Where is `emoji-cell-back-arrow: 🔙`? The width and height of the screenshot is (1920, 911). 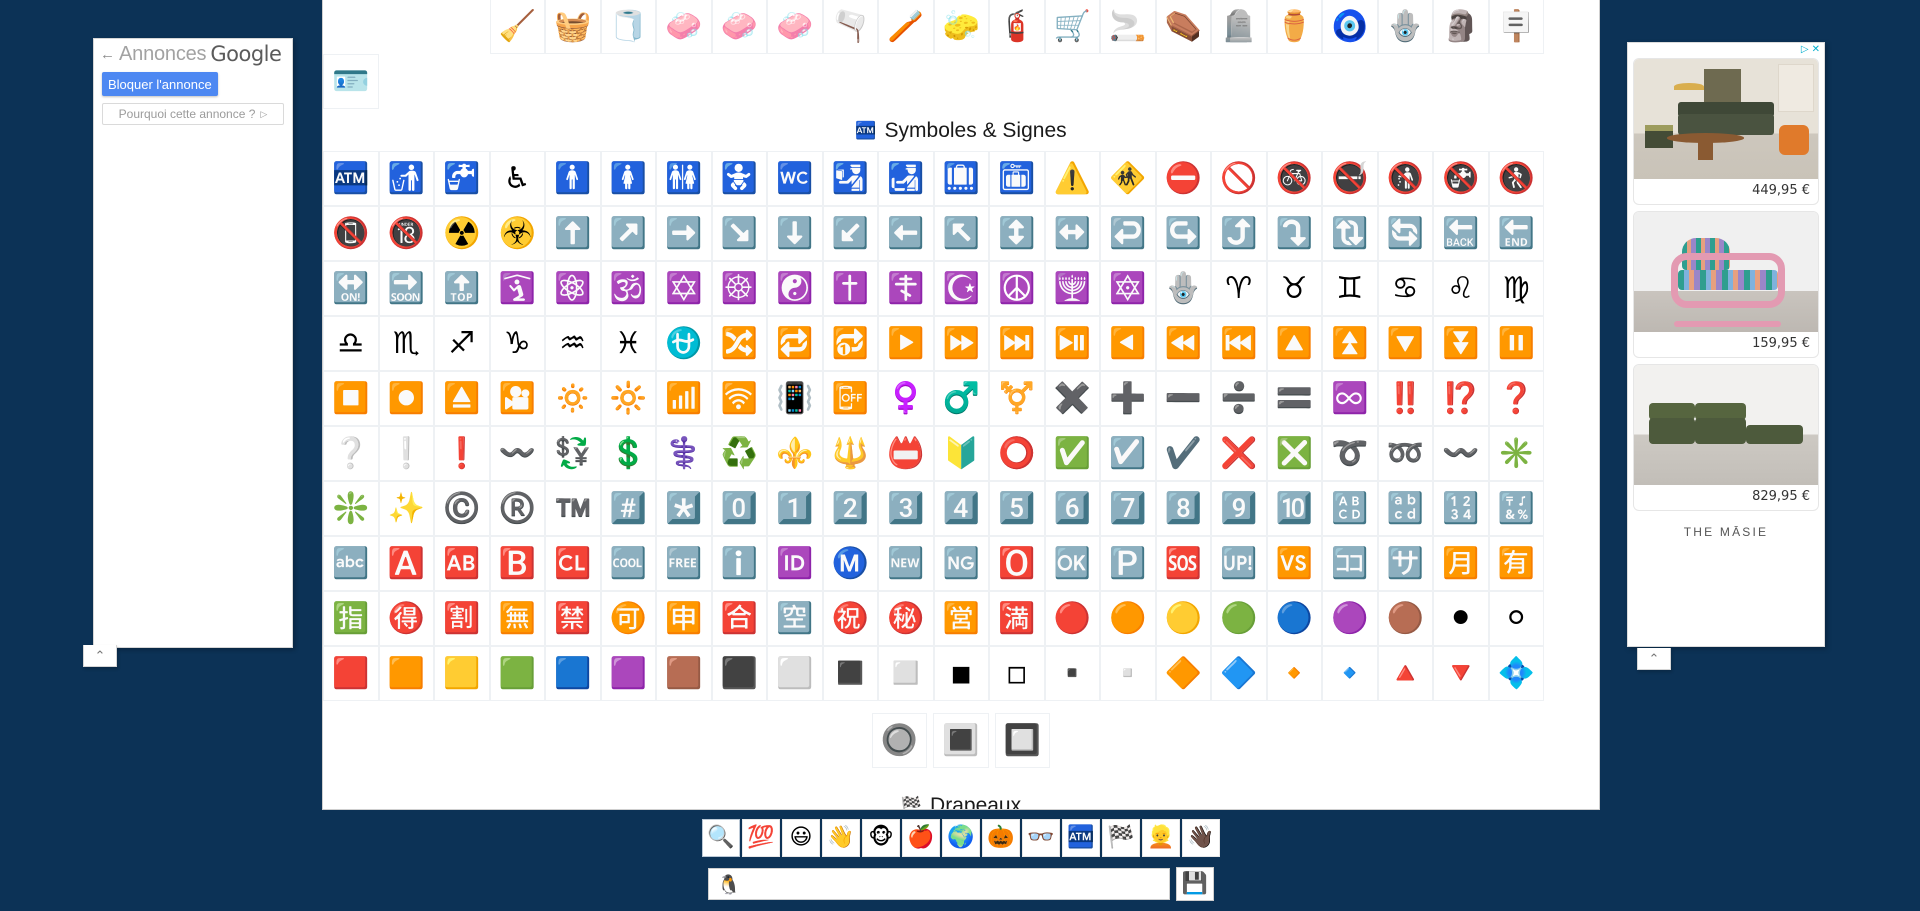 emoji-cell-back-arrow: 🔙 is located at coordinates (1461, 233).